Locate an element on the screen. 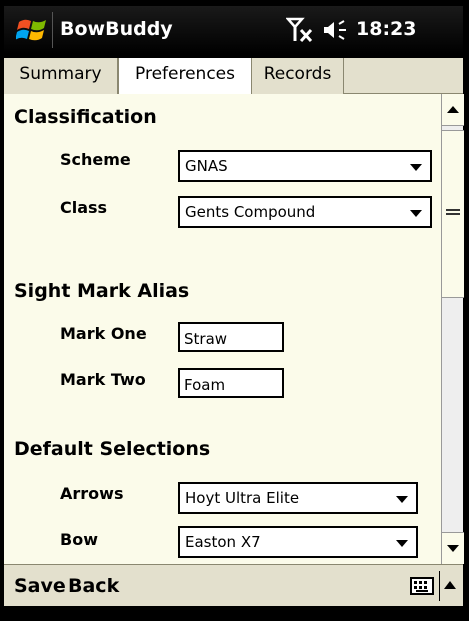 The height and width of the screenshot is (621, 469). windows-start-icon is located at coordinates (32, 30).